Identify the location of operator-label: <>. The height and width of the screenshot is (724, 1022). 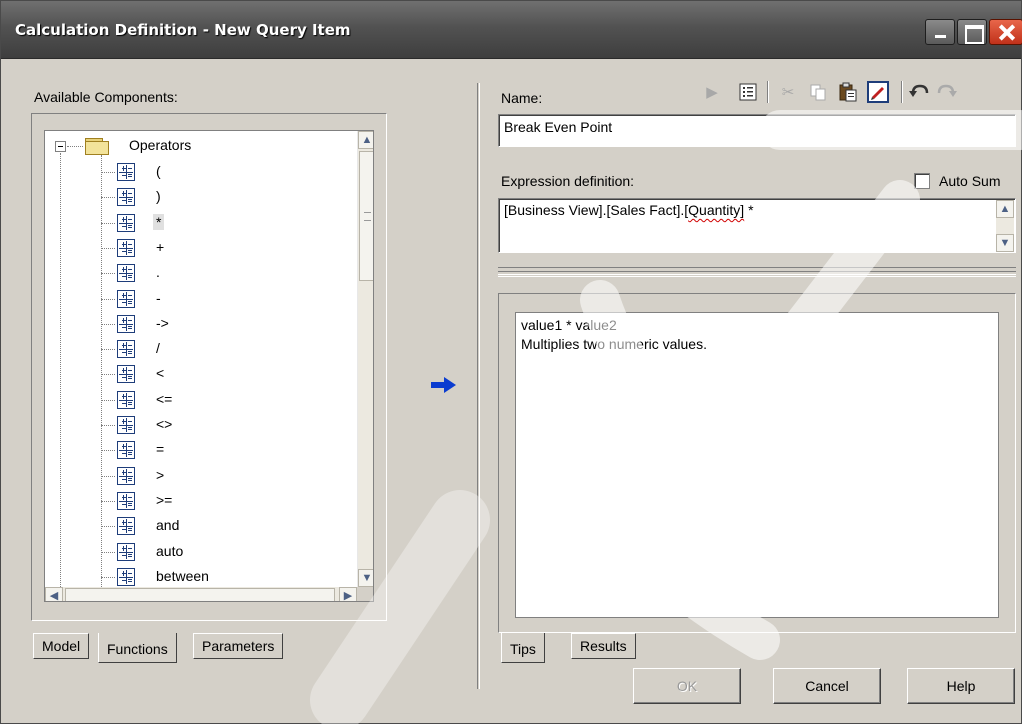
(164, 424).